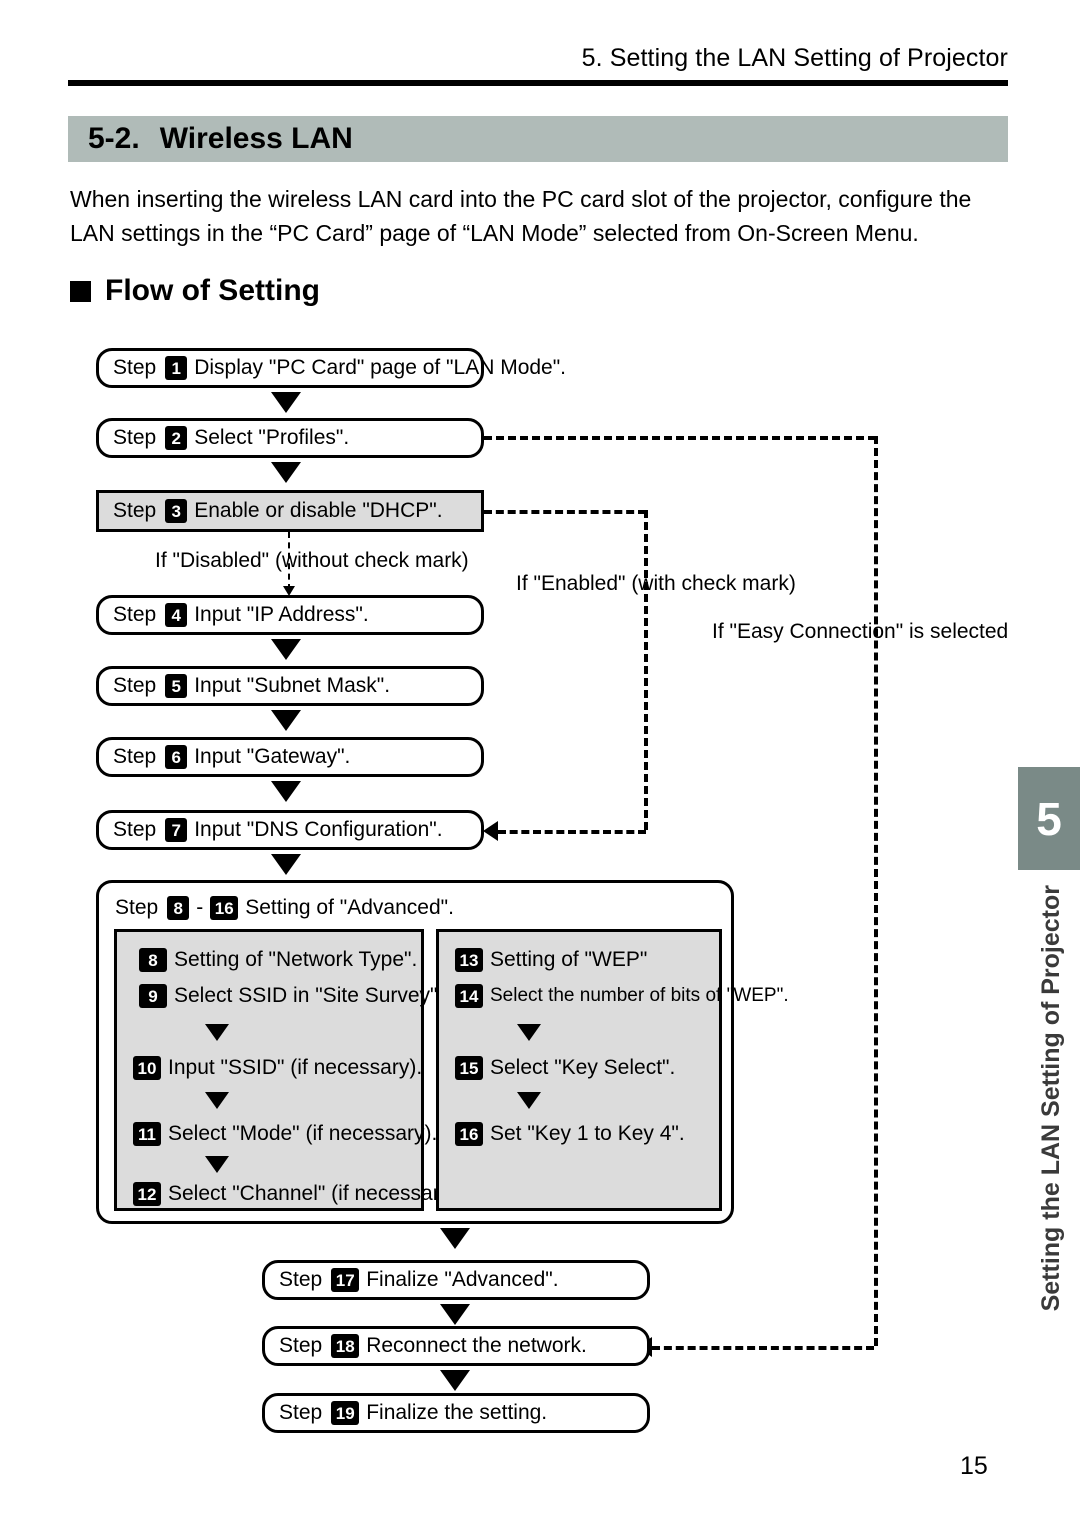 This screenshot has height=1526, width=1080. What do you see at coordinates (1049, 818) in the screenshot?
I see `chapter-tab: 5` at bounding box center [1049, 818].